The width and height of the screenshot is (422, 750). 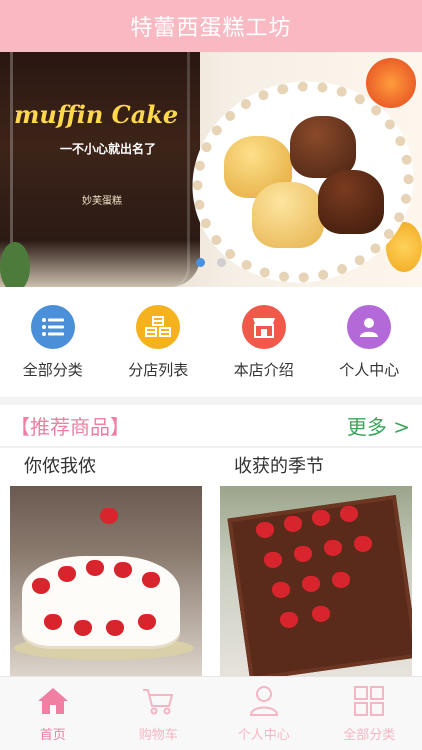 I want to click on banner-flower, so click(x=391, y=83).